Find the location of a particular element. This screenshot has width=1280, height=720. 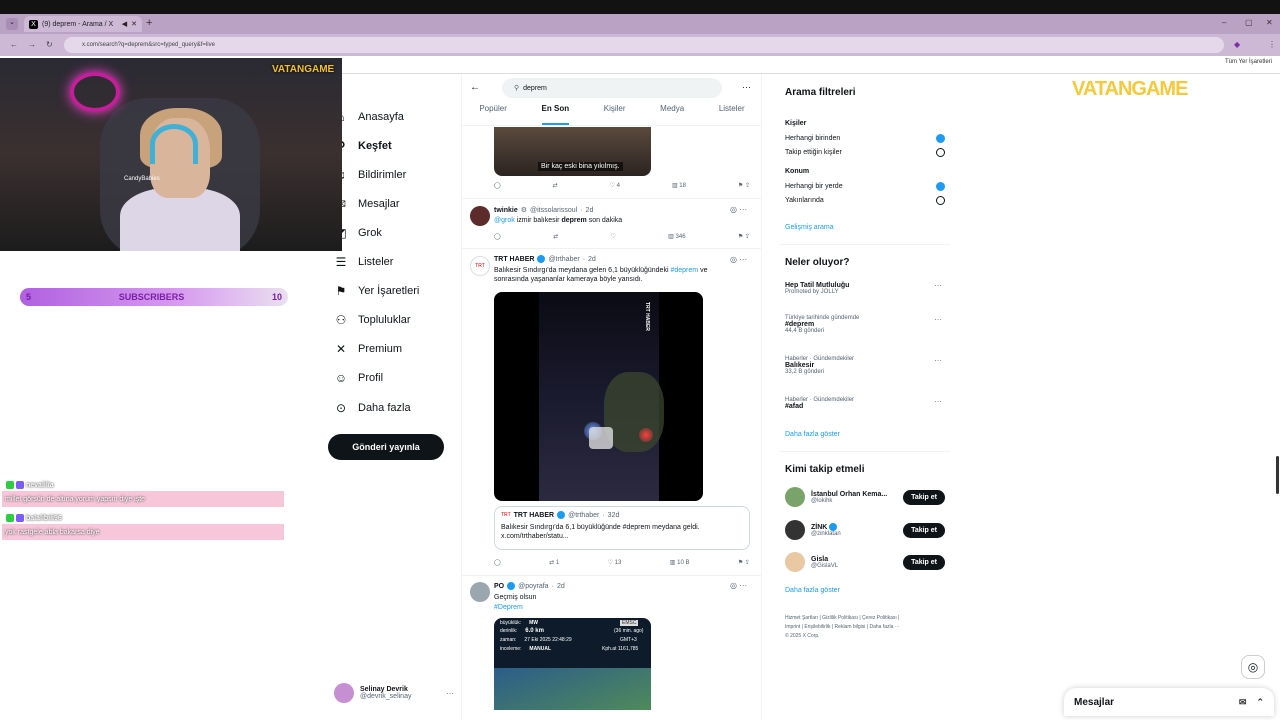

filter-anywhere: Herhangi bir yerde is located at coordinates (865, 186).